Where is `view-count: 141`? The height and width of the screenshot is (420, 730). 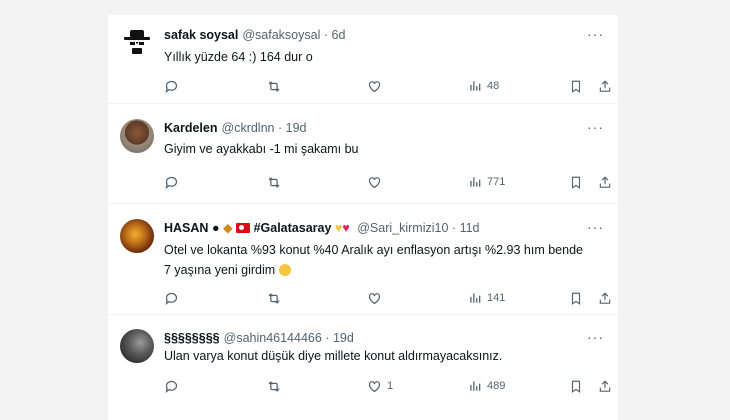 view-count: 141 is located at coordinates (496, 298).